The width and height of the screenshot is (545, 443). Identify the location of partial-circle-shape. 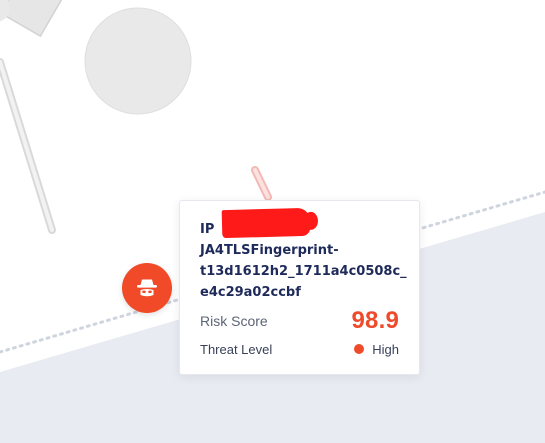
(5, 11).